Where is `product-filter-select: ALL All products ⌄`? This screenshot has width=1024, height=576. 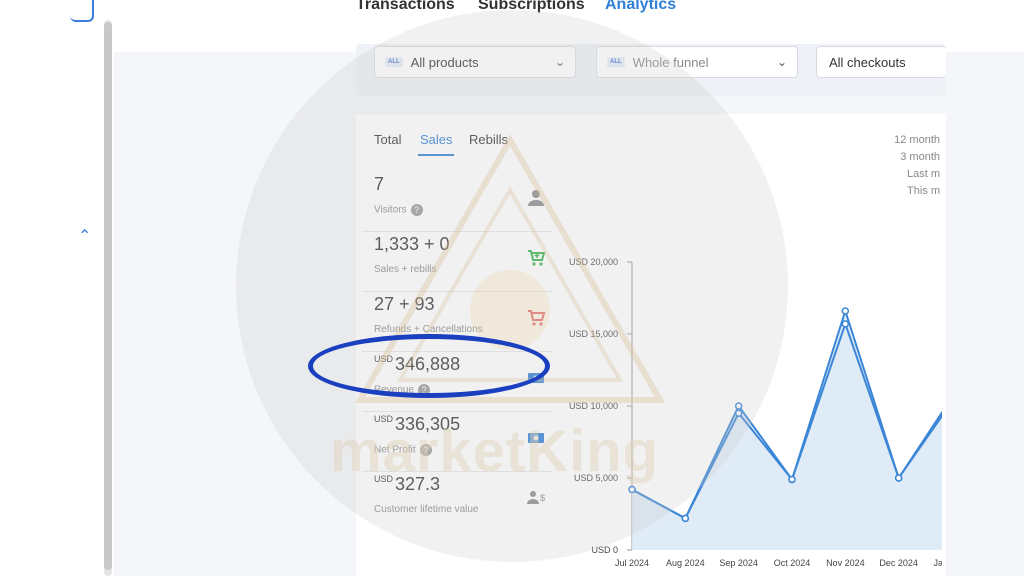
product-filter-select: ALL All products ⌄ is located at coordinates (475, 62).